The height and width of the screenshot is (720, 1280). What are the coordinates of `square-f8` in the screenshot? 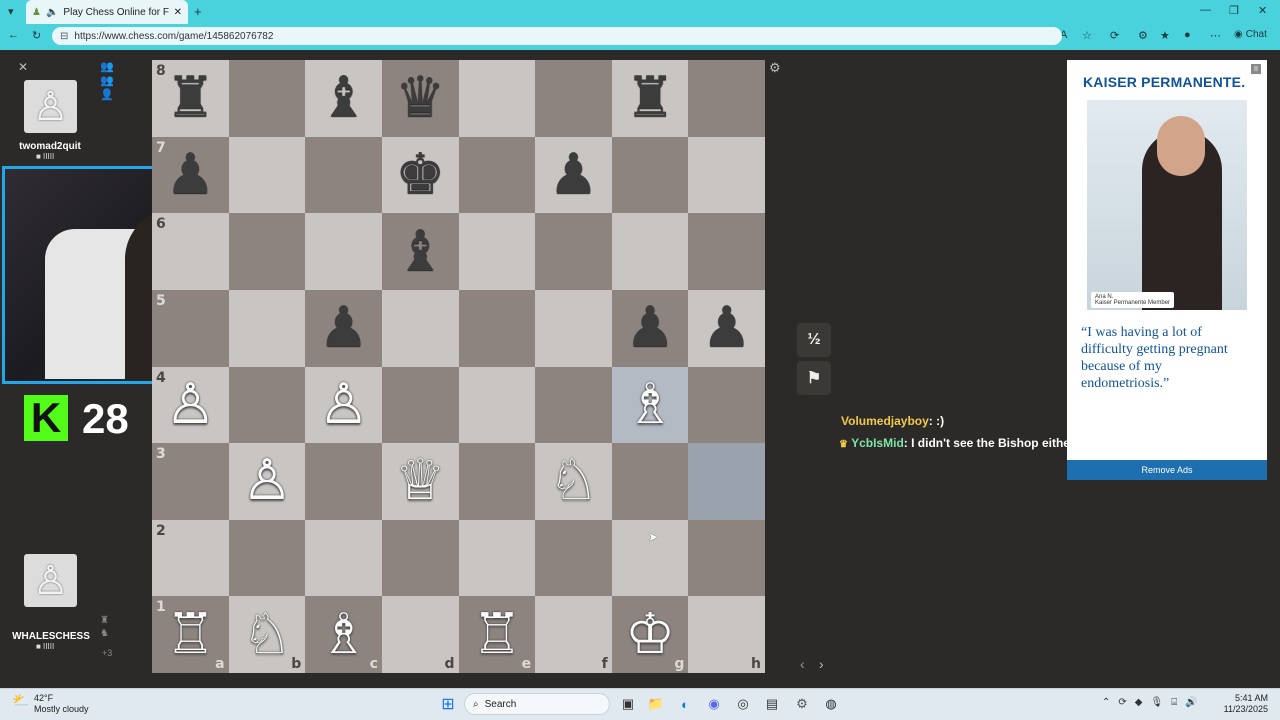 It's located at (573, 98).